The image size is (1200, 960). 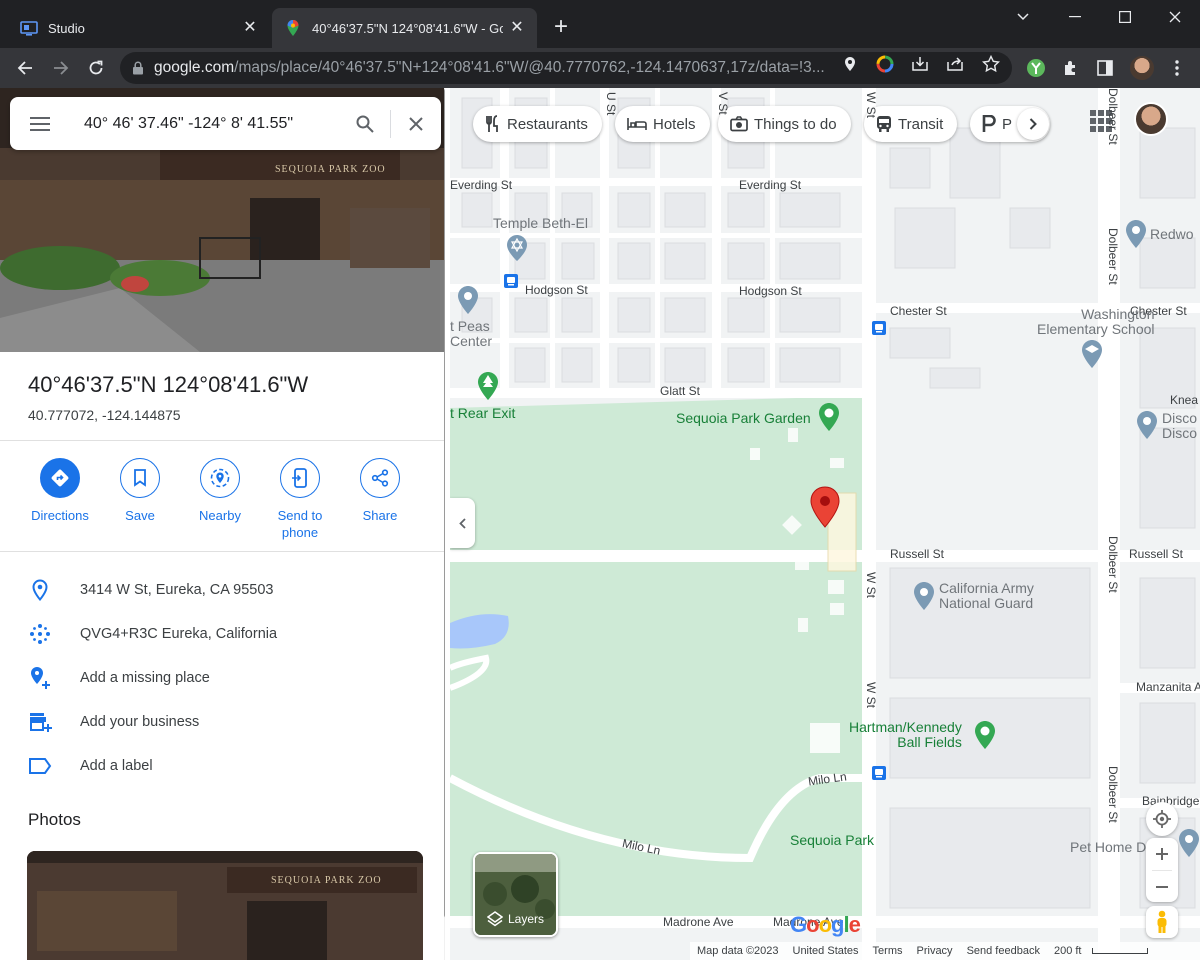 What do you see at coordinates (825, 507) in the screenshot?
I see `selected-location-pin-icon` at bounding box center [825, 507].